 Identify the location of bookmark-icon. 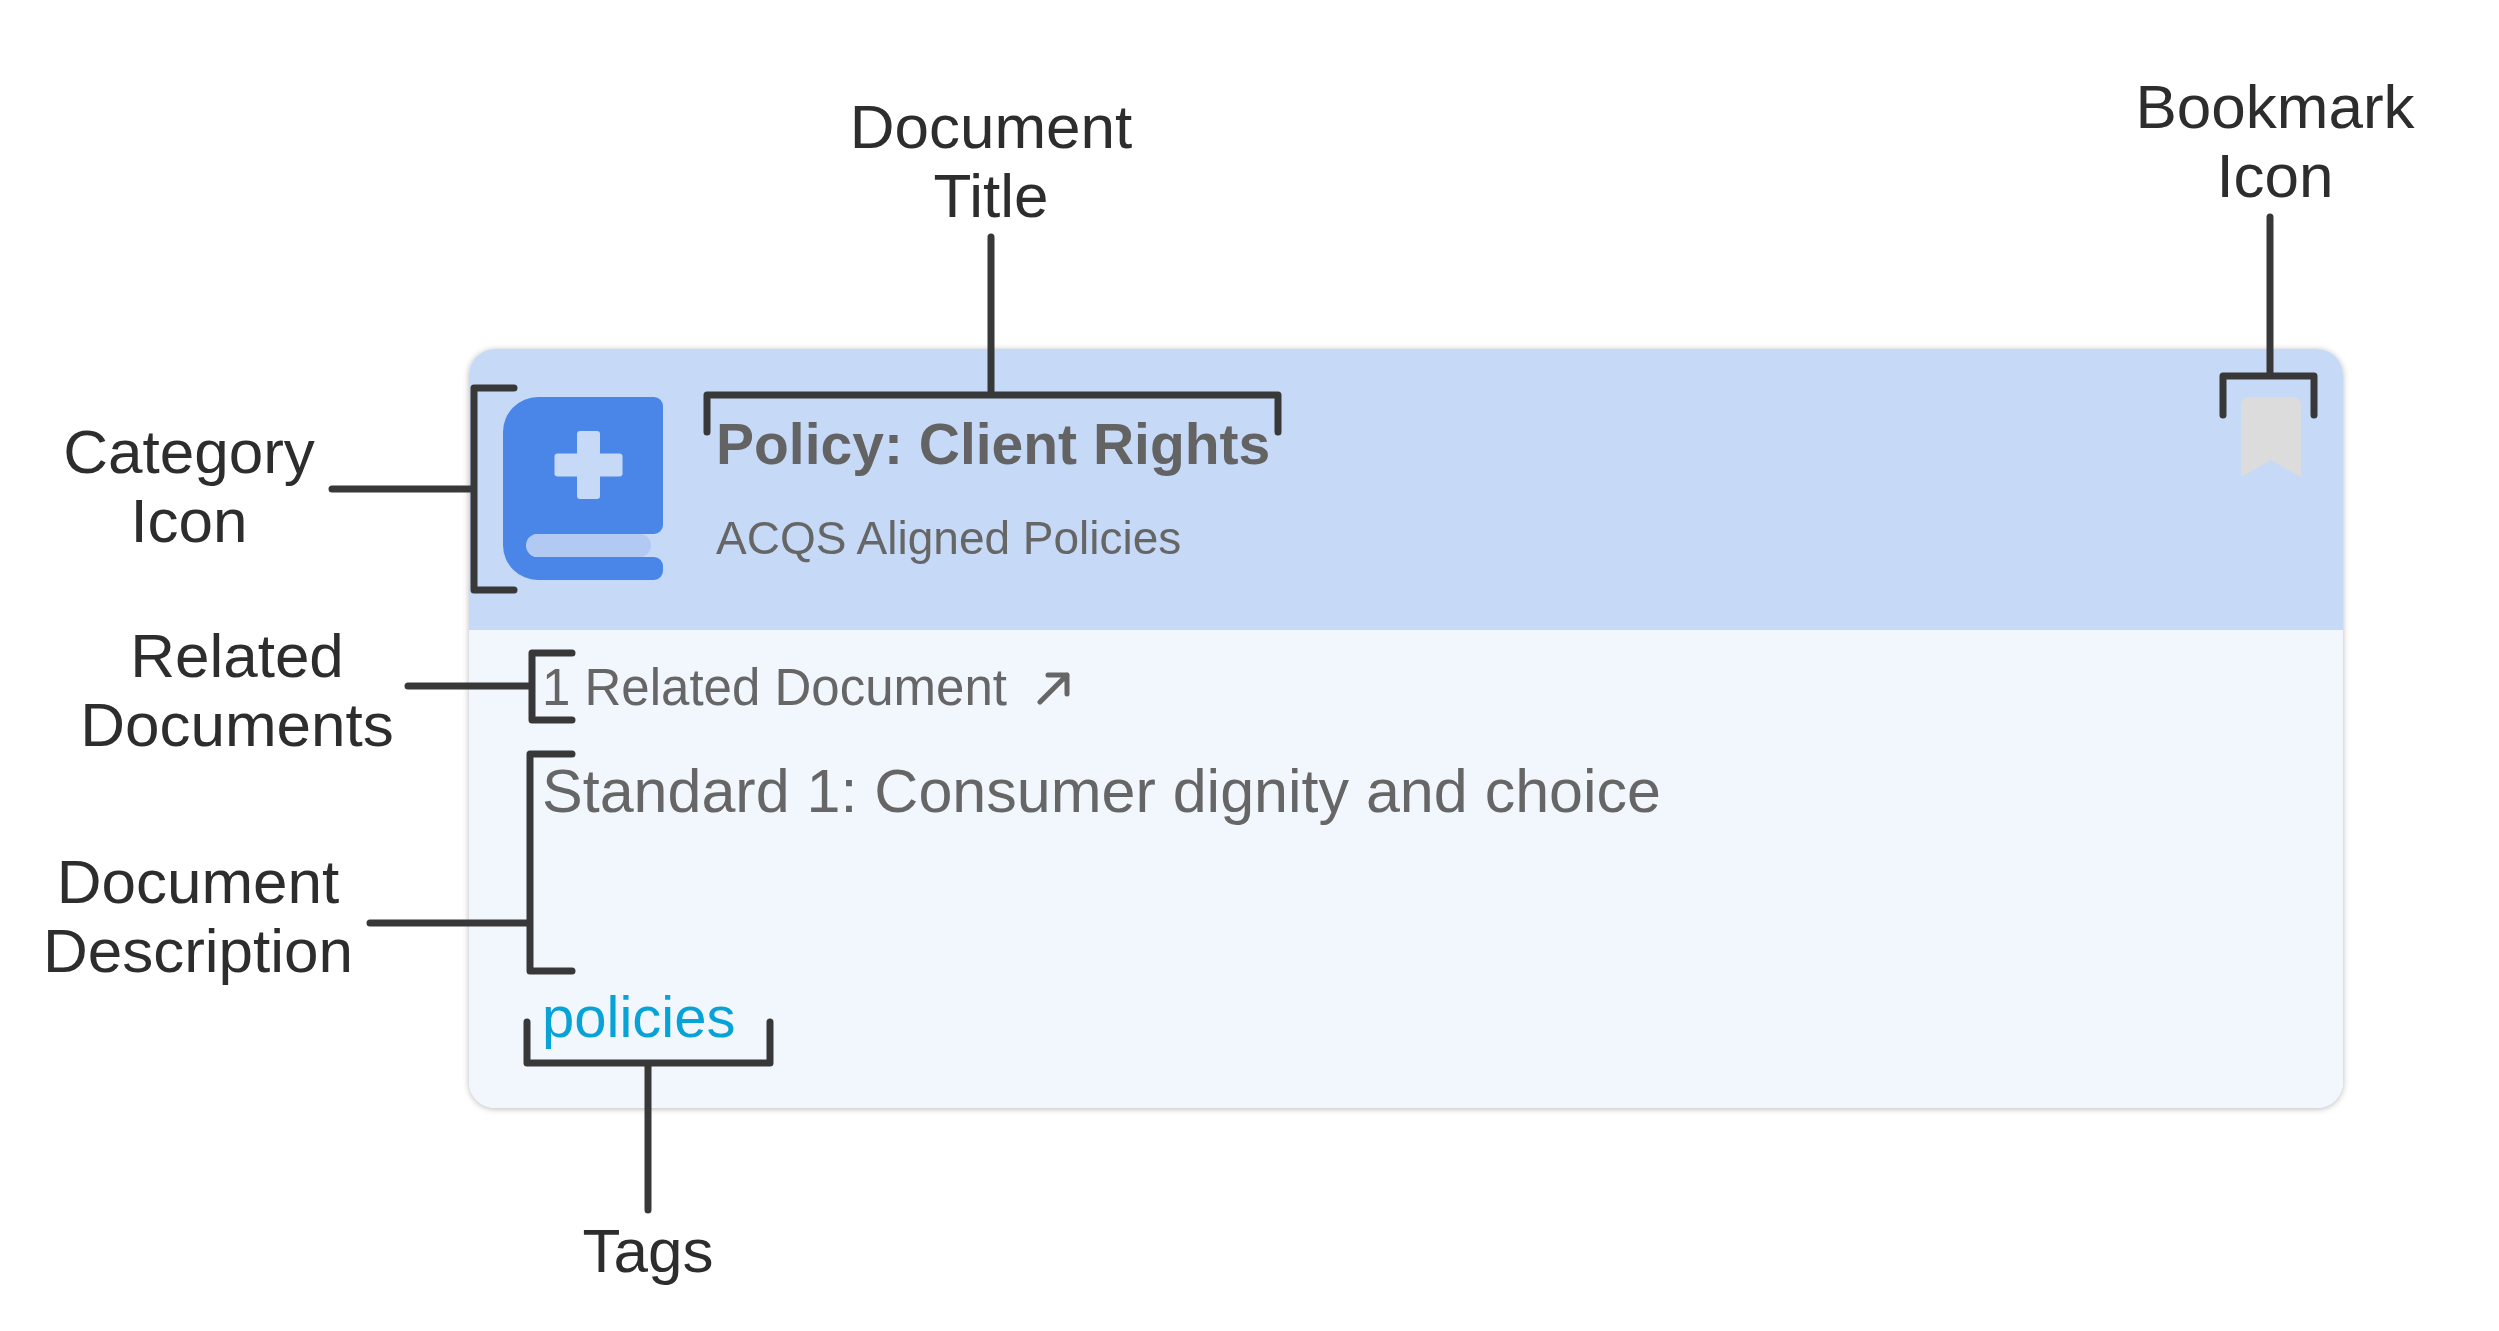
(2271, 437).